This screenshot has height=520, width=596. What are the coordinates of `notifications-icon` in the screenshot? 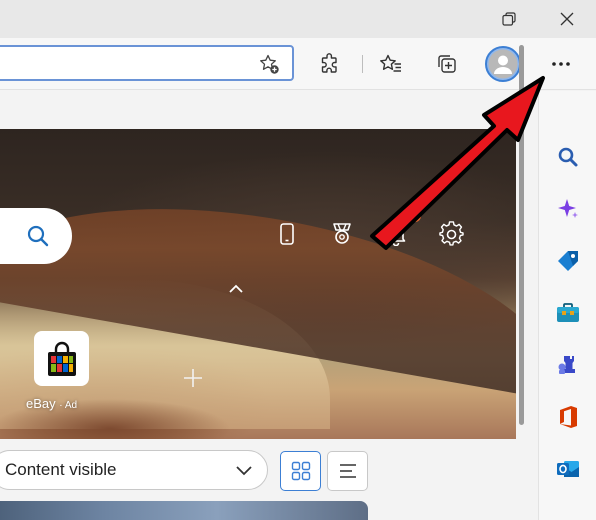 It's located at (396, 235).